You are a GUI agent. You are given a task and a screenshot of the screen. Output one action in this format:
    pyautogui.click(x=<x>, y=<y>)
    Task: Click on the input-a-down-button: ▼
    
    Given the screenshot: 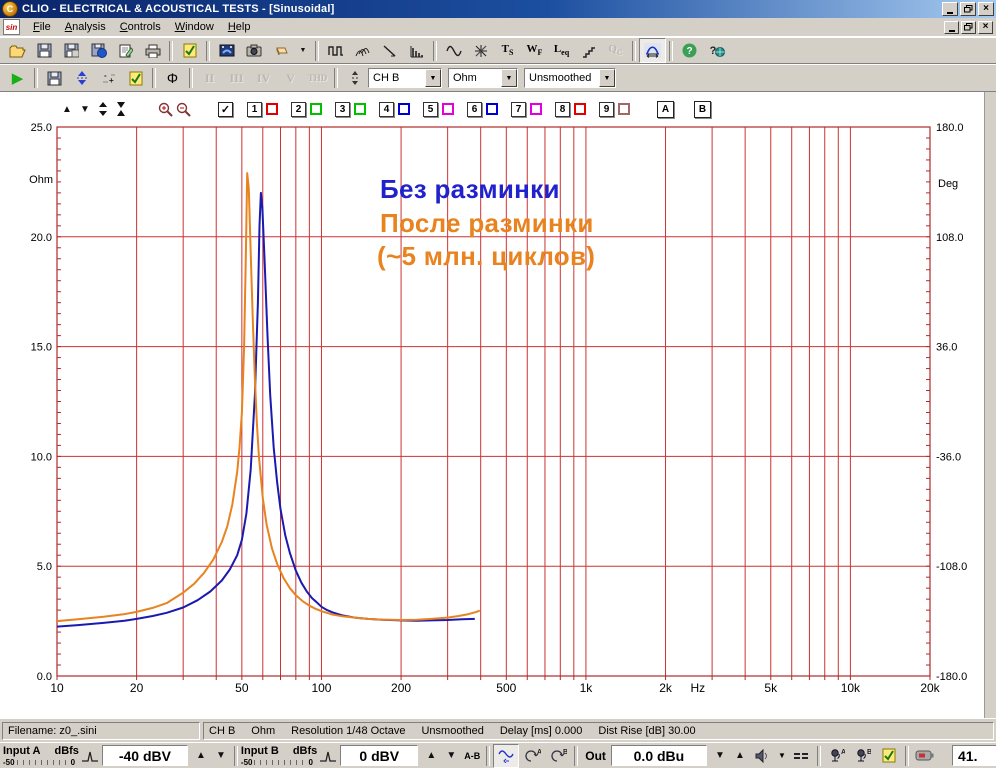 What is the action you would take?
    pyautogui.click(x=221, y=756)
    